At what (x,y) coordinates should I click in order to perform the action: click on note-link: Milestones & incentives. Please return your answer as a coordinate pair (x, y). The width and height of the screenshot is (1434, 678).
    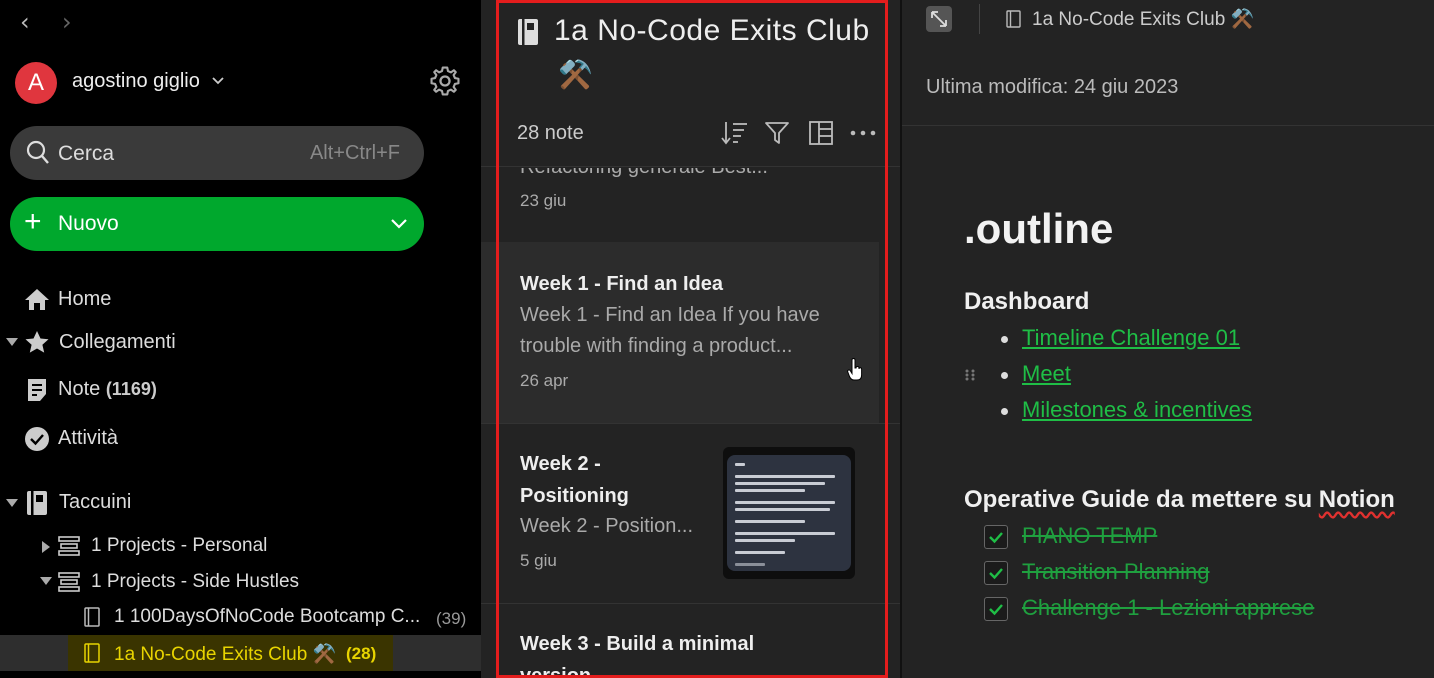
    Looking at the image, I should click on (1137, 410).